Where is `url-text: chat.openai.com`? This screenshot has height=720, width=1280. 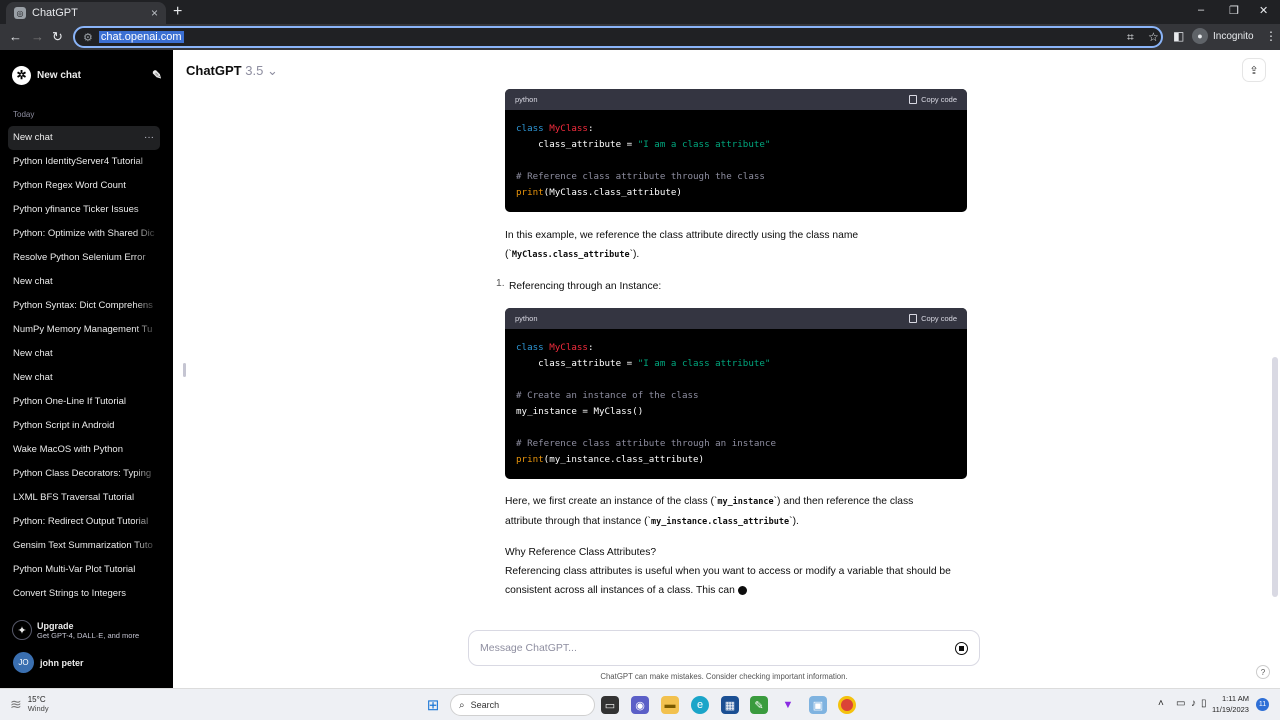 url-text: chat.openai.com is located at coordinates (141, 37).